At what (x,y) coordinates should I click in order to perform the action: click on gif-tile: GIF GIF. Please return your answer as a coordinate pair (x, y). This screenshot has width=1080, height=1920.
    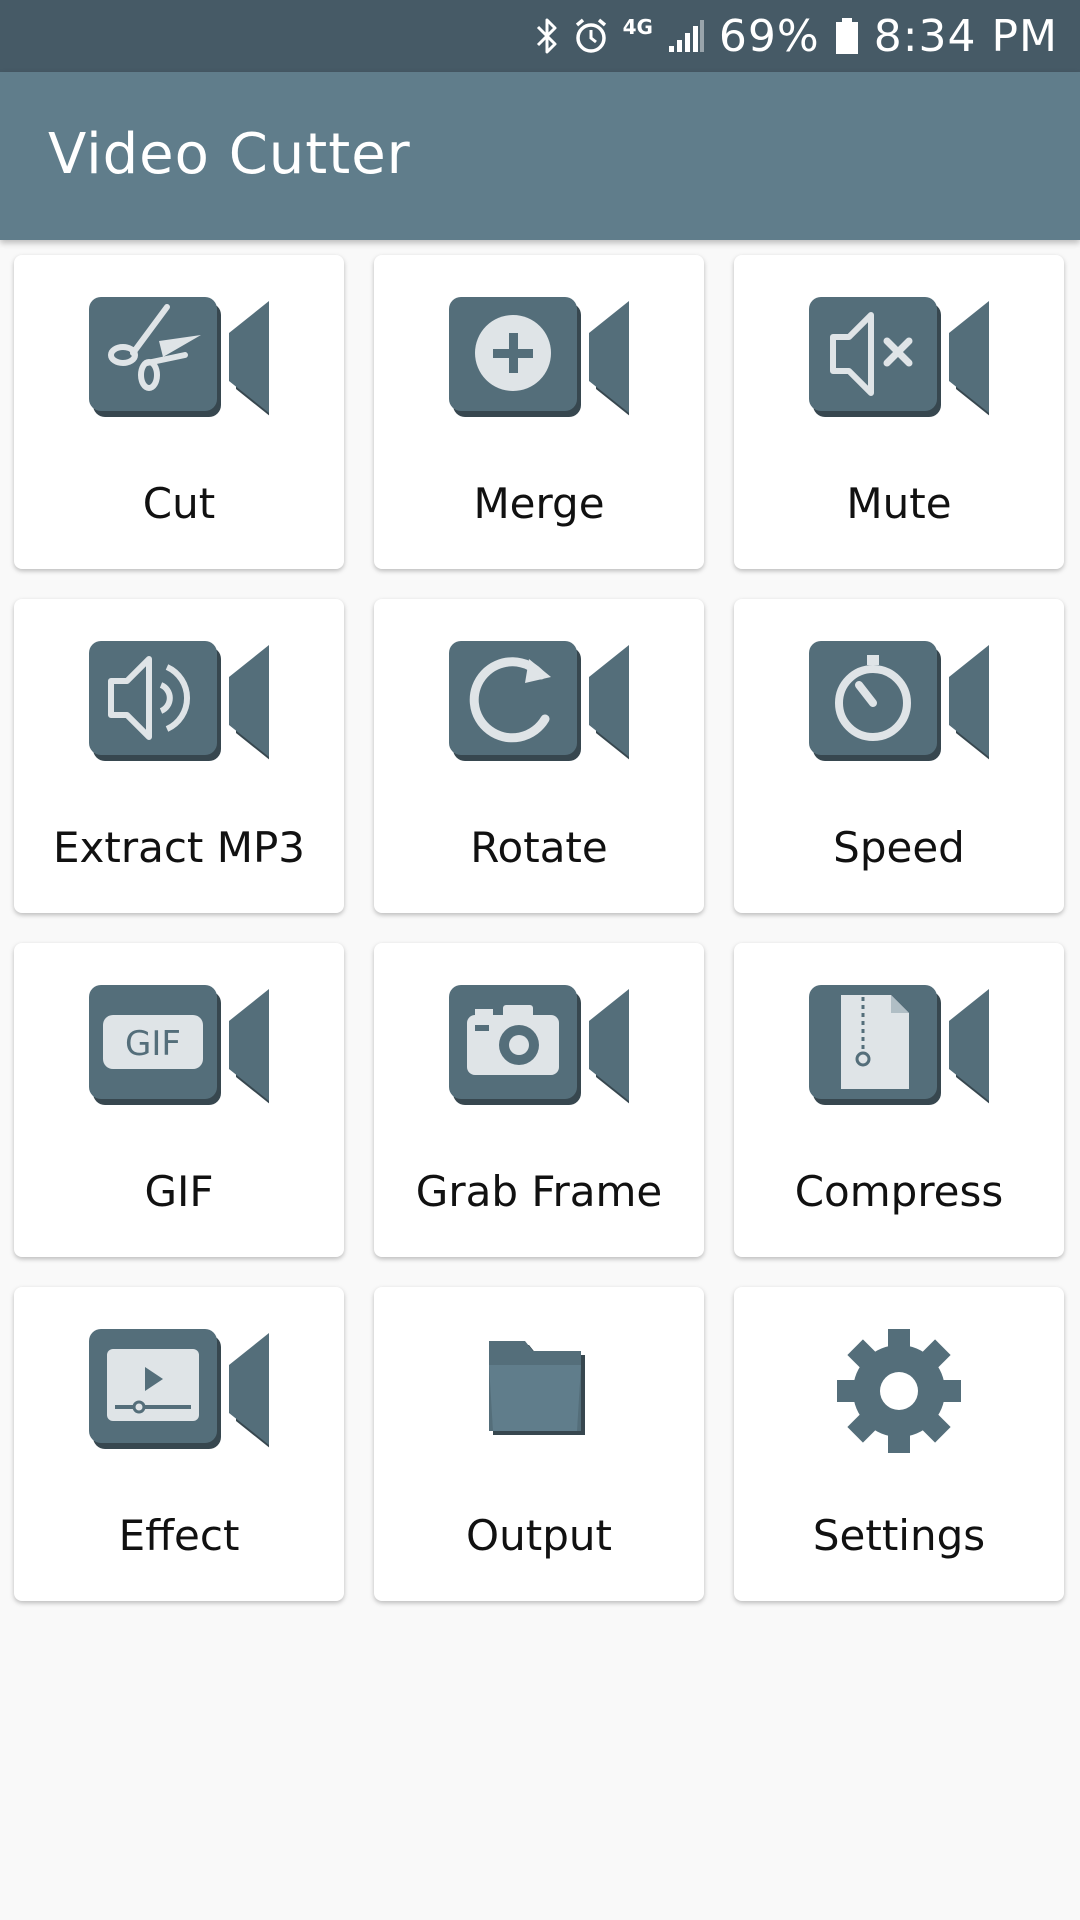
    Looking at the image, I should click on (179, 1100).